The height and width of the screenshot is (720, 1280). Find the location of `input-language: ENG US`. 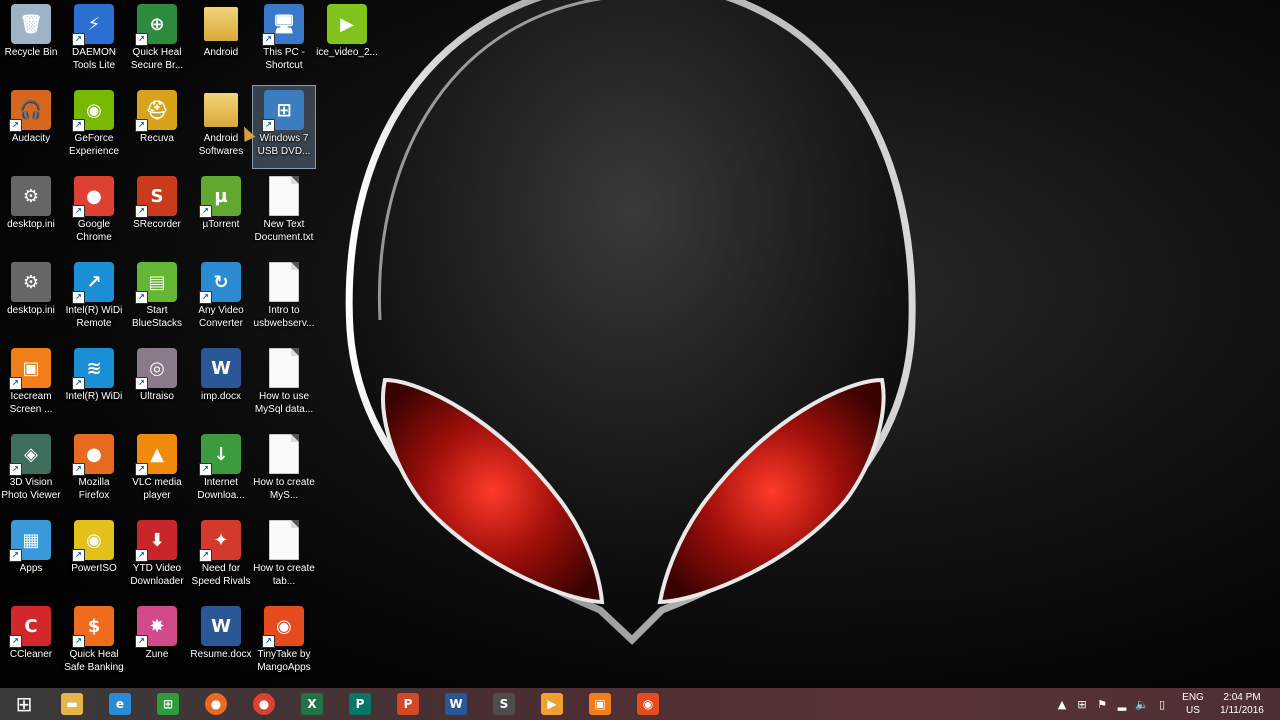

input-language: ENG US is located at coordinates (1193, 704).